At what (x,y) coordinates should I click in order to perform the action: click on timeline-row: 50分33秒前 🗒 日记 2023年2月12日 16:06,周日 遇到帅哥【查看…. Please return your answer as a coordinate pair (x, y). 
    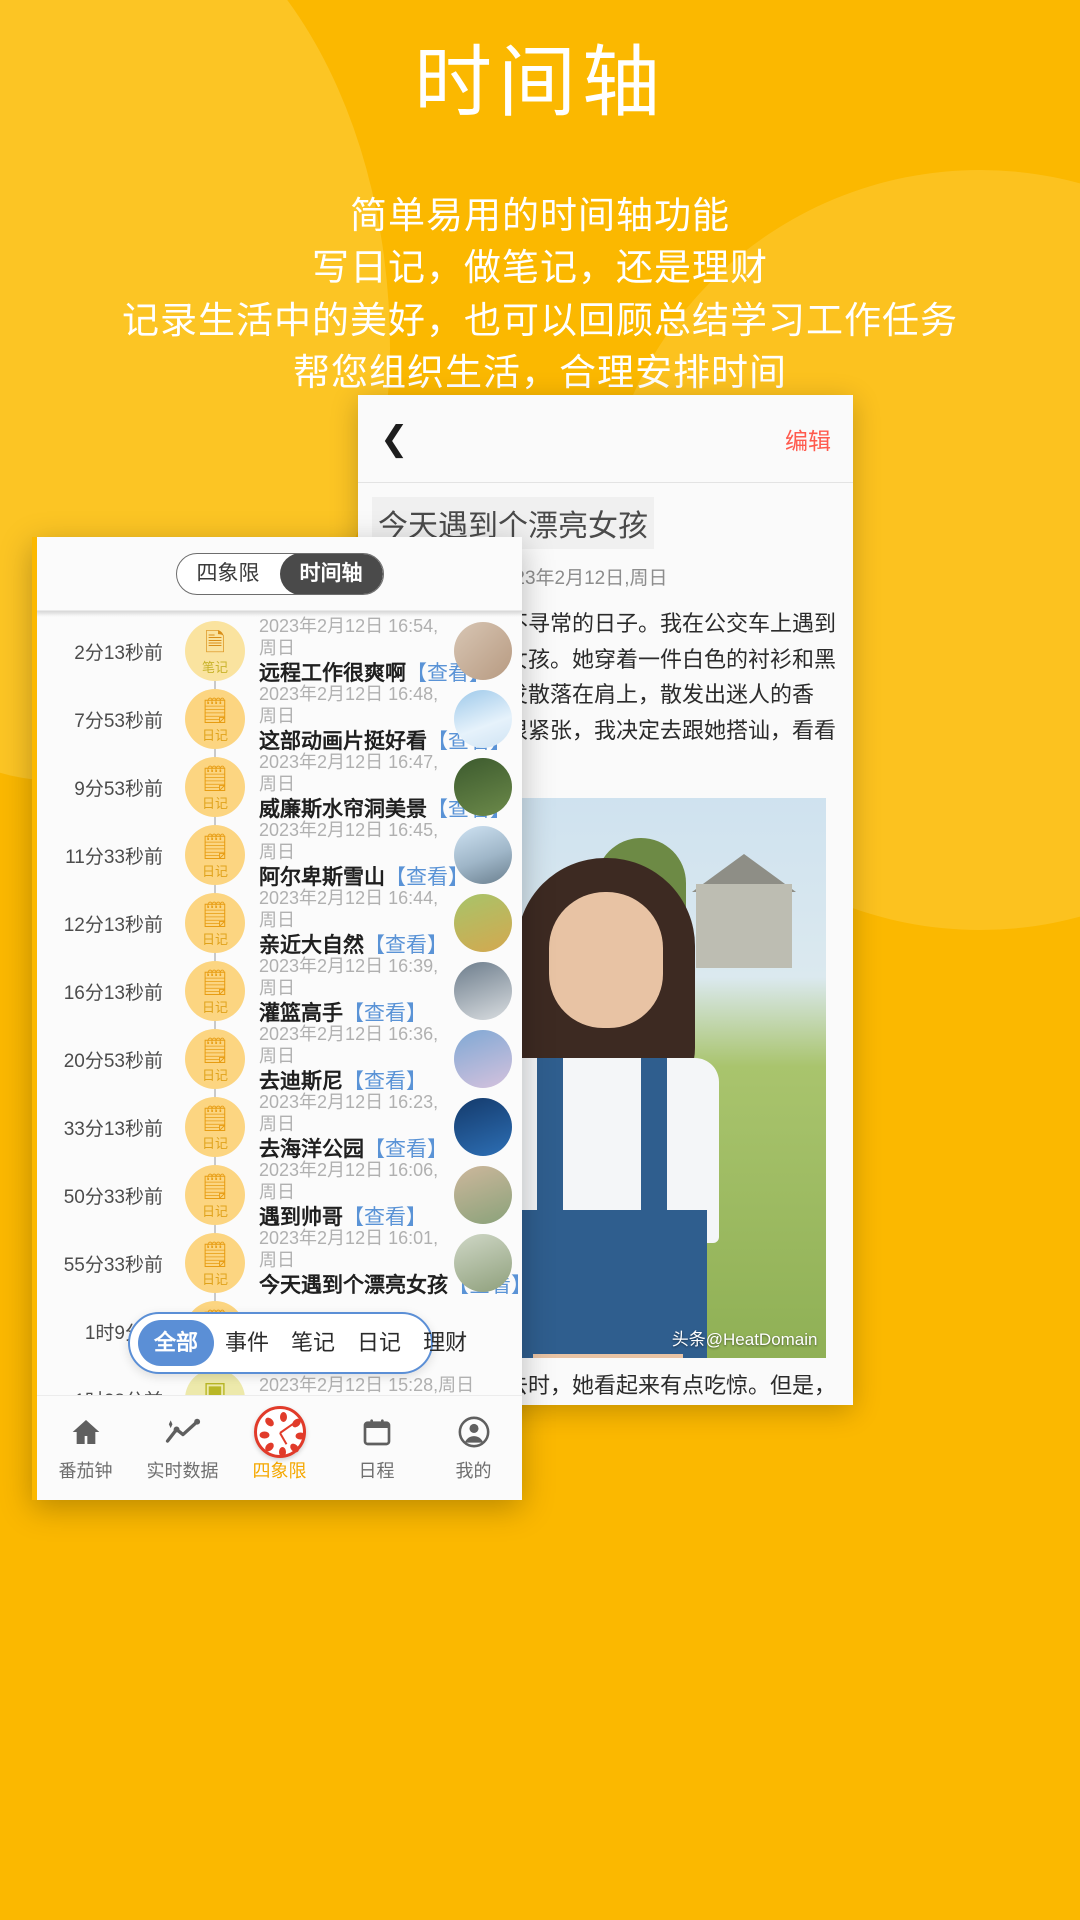
    Looking at the image, I should click on (279, 1199).